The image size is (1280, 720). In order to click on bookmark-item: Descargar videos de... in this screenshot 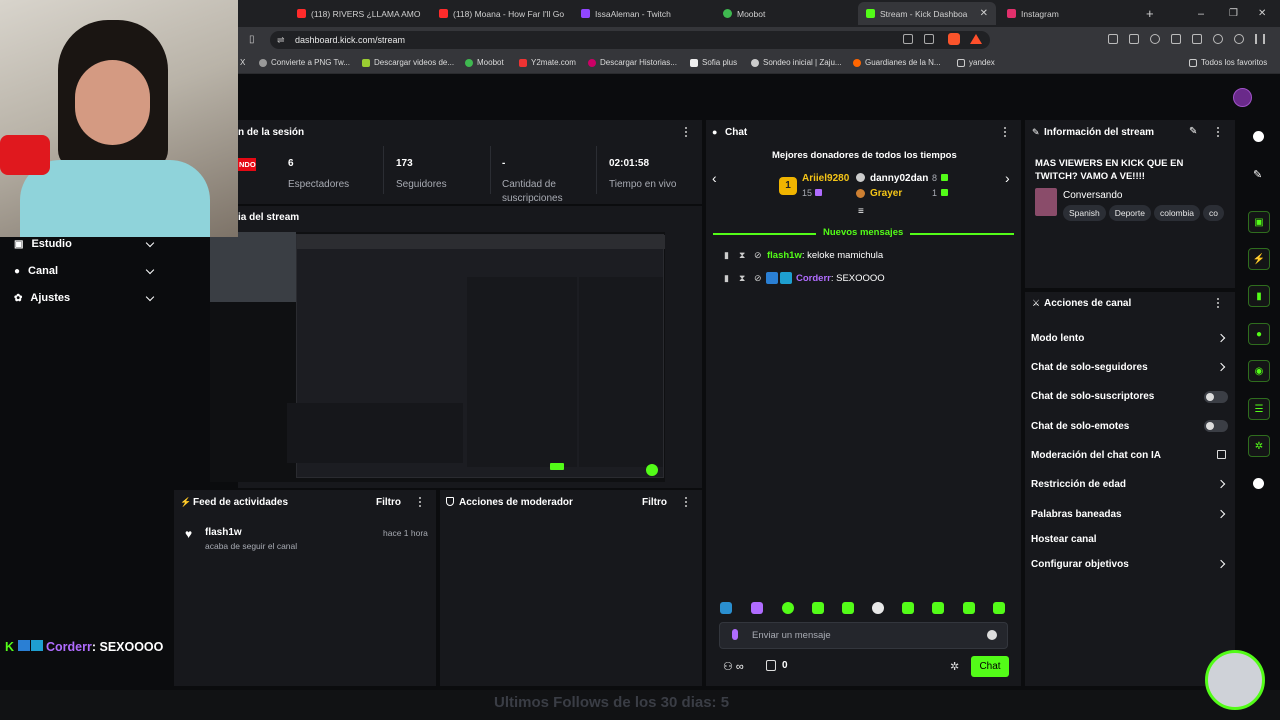, I will do `click(408, 62)`.